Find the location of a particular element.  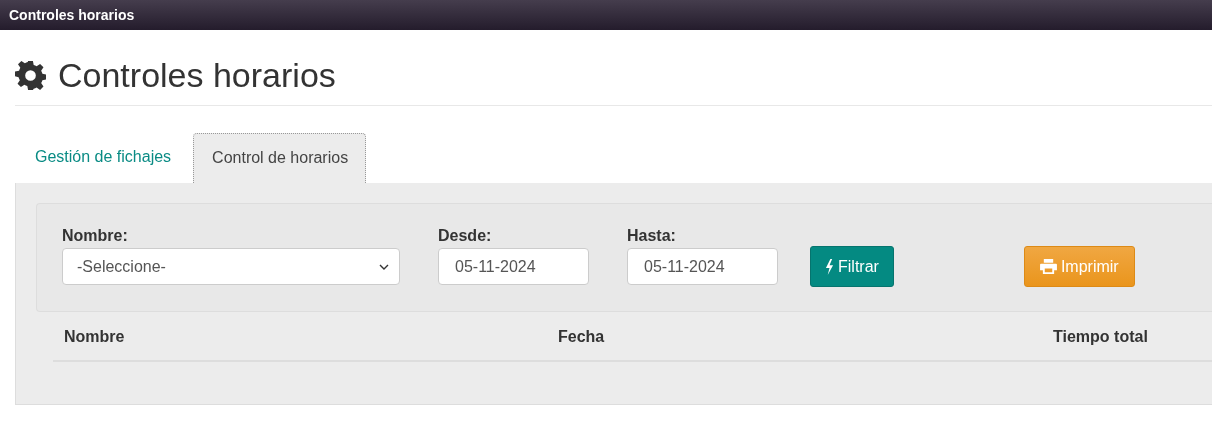

field-label: Hasta: is located at coordinates (652, 236).